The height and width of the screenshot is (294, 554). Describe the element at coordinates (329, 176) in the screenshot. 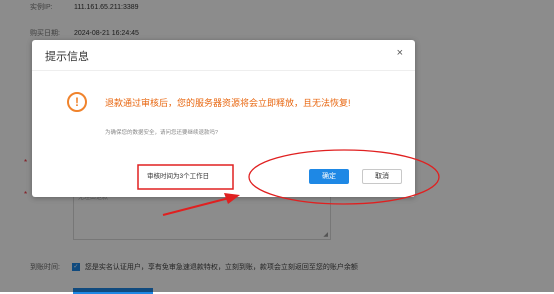

I see `confirm-button: 确定` at that location.